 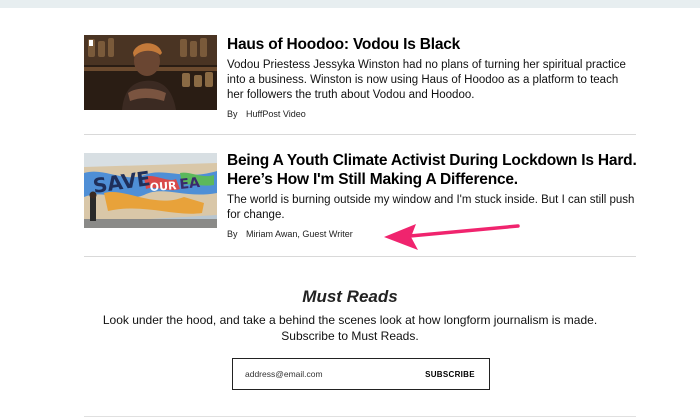 I want to click on email-input, so click(x=322, y=374).